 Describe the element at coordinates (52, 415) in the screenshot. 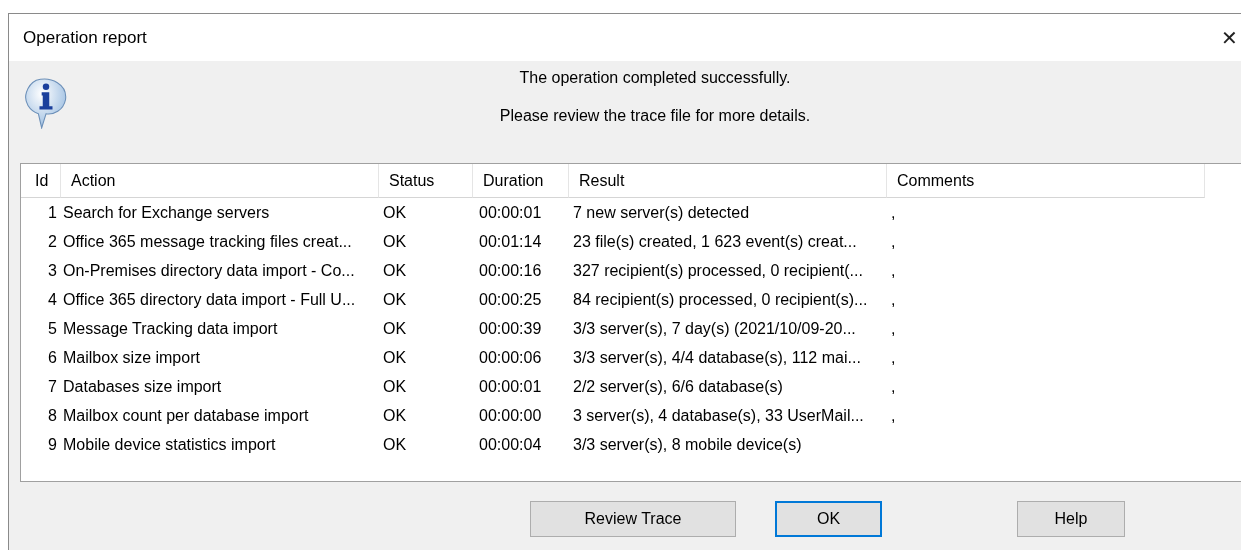

I see `table-cell-text: 8` at that location.